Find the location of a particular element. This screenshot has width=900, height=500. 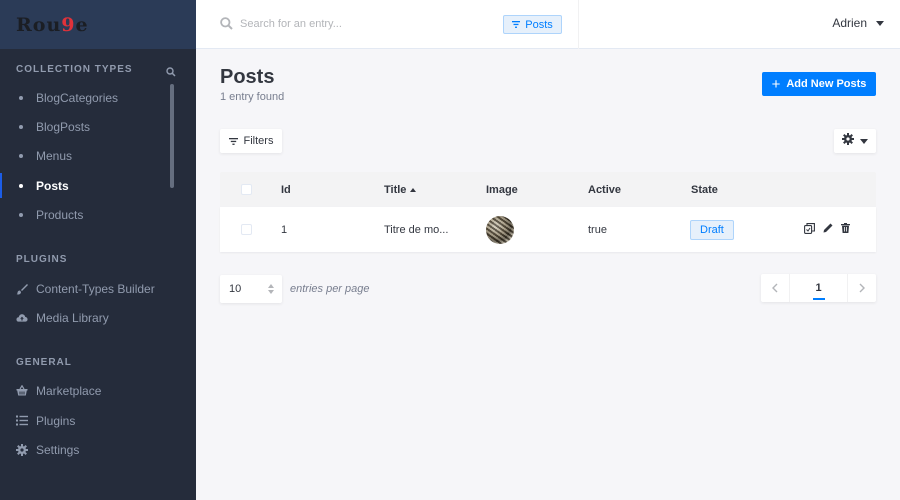

entries-per-page-label: entries per page is located at coordinates (330, 289).